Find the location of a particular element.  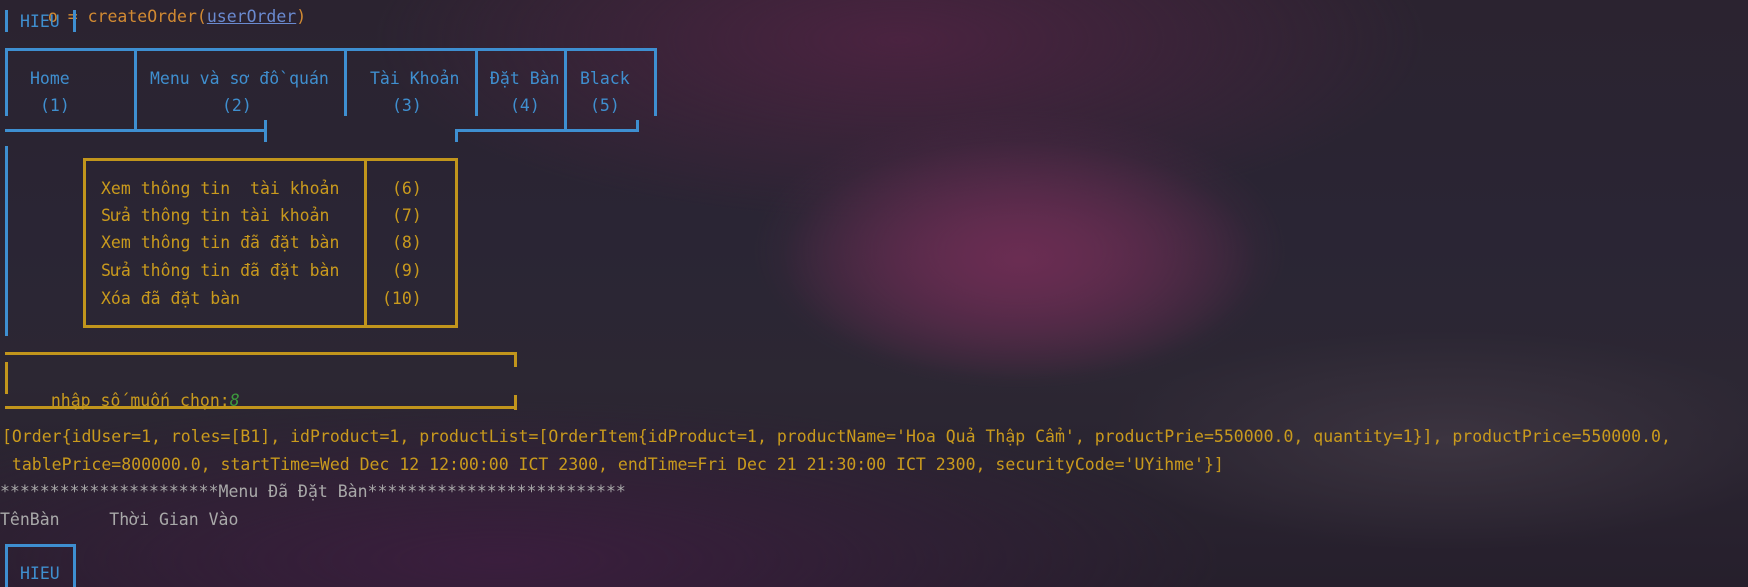

submenu-item-edit-booking: Sửa thông tin đã đặt bàn is located at coordinates (220, 270).